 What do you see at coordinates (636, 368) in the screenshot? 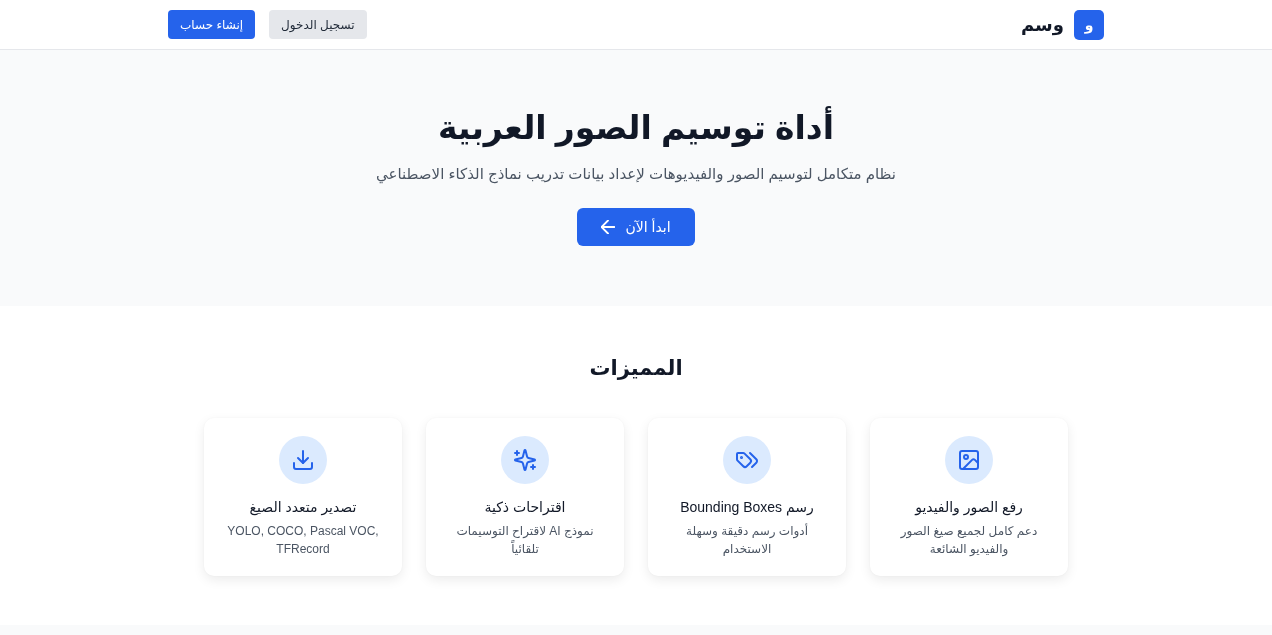
I see `features-title: المميزات` at bounding box center [636, 368].